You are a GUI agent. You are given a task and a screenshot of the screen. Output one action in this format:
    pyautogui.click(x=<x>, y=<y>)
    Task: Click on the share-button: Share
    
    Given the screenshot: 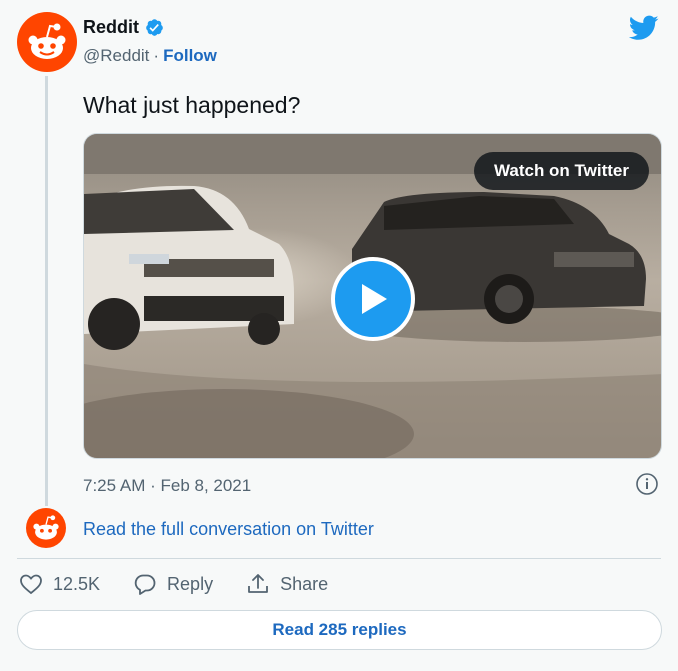 What is the action you would take?
    pyautogui.click(x=287, y=584)
    